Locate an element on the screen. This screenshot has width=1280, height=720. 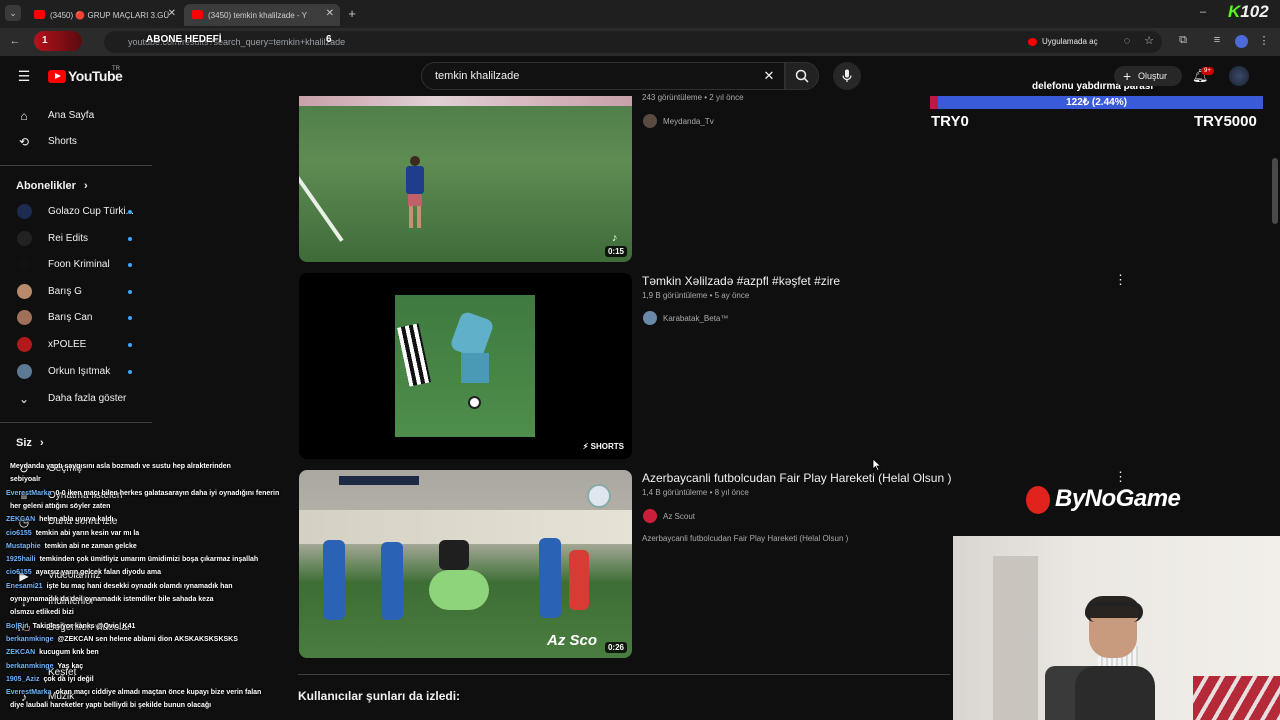
search-button is located at coordinates (802, 76).